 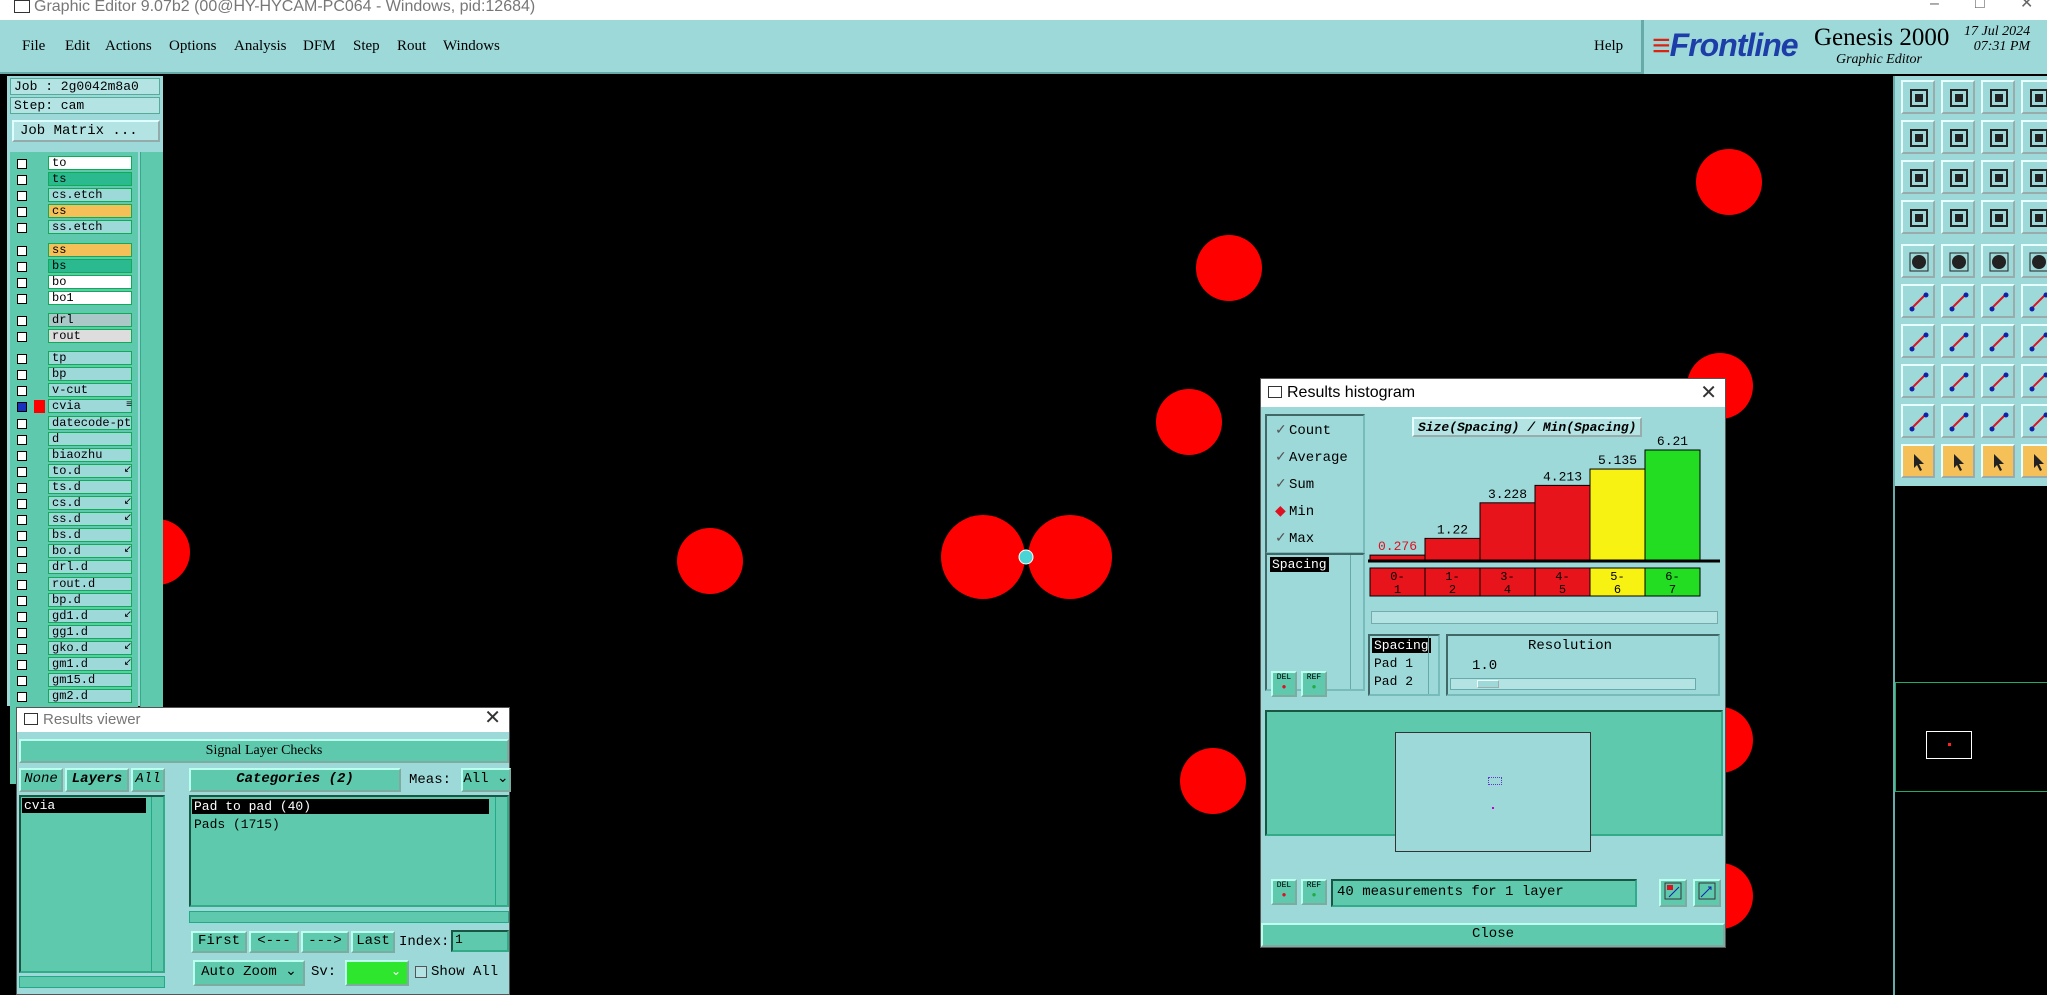 I want to click on meas-item-pad1: Pad 1, so click(x=1393, y=663).